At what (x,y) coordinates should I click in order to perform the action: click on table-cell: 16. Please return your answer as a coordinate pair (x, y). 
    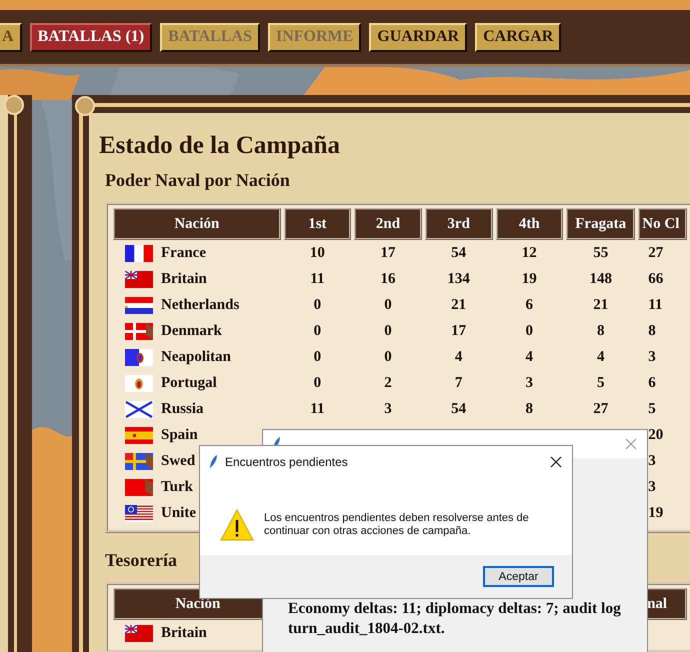
    Looking at the image, I should click on (388, 278).